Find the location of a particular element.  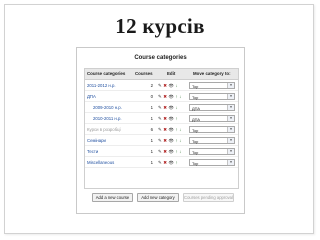

table-row: Семінари 1 ✎ ✖ 👁 ↑ ↓ Top ▾ is located at coordinates (161, 140).